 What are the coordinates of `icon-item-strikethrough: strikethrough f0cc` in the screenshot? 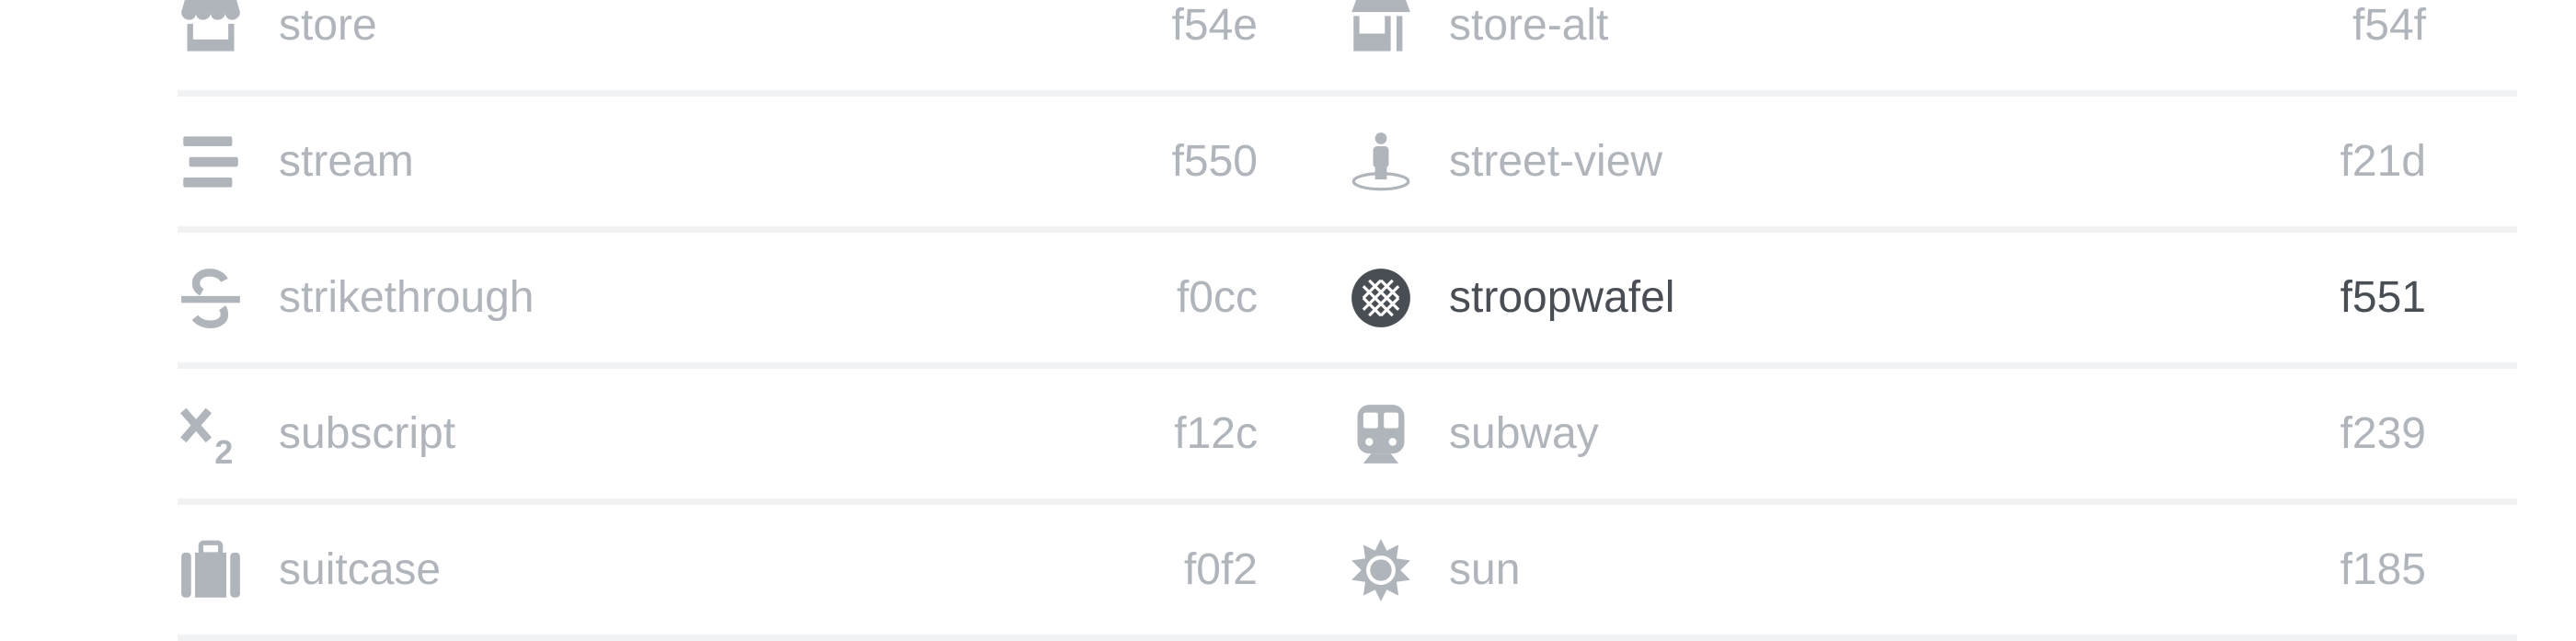 It's located at (718, 298).